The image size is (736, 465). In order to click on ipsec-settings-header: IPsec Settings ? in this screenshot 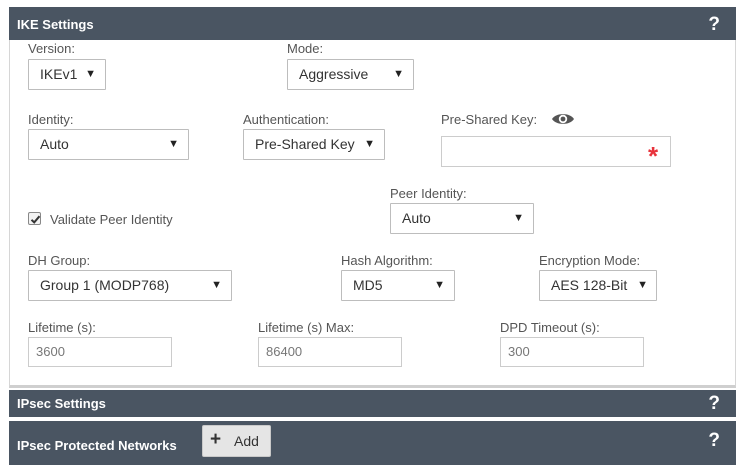, I will do `click(372, 403)`.